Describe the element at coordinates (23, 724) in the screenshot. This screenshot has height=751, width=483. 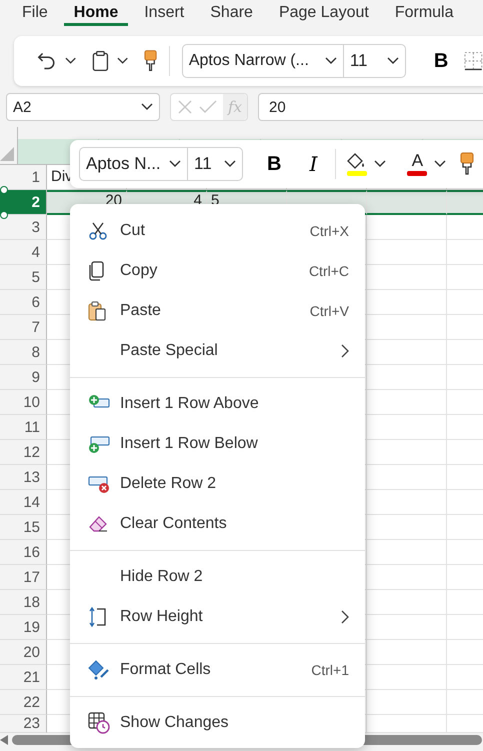
I see `row-header: 23` at that location.